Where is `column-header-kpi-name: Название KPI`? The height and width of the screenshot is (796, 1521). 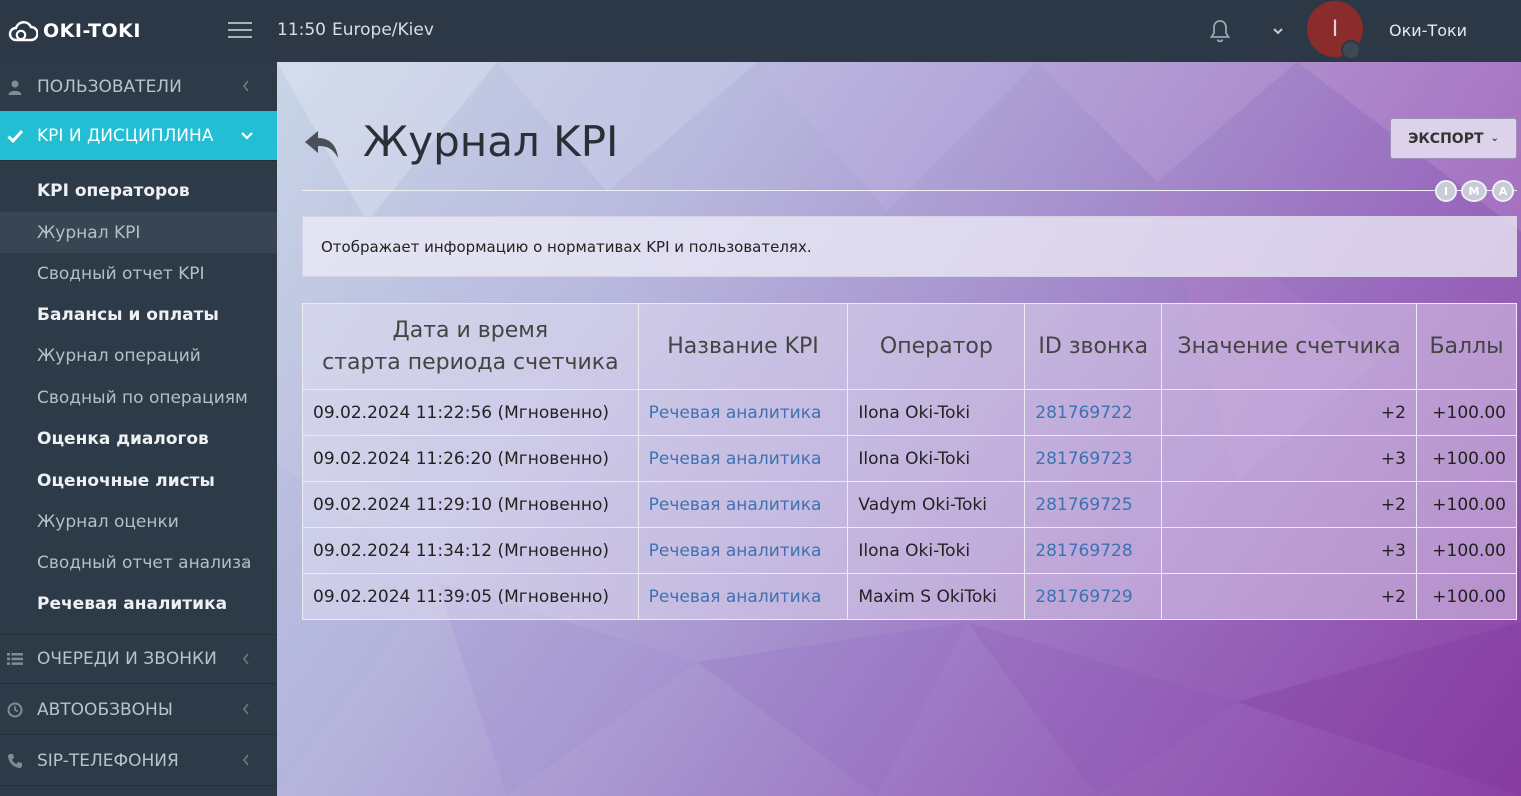
column-header-kpi-name: Название KPI is located at coordinates (743, 346).